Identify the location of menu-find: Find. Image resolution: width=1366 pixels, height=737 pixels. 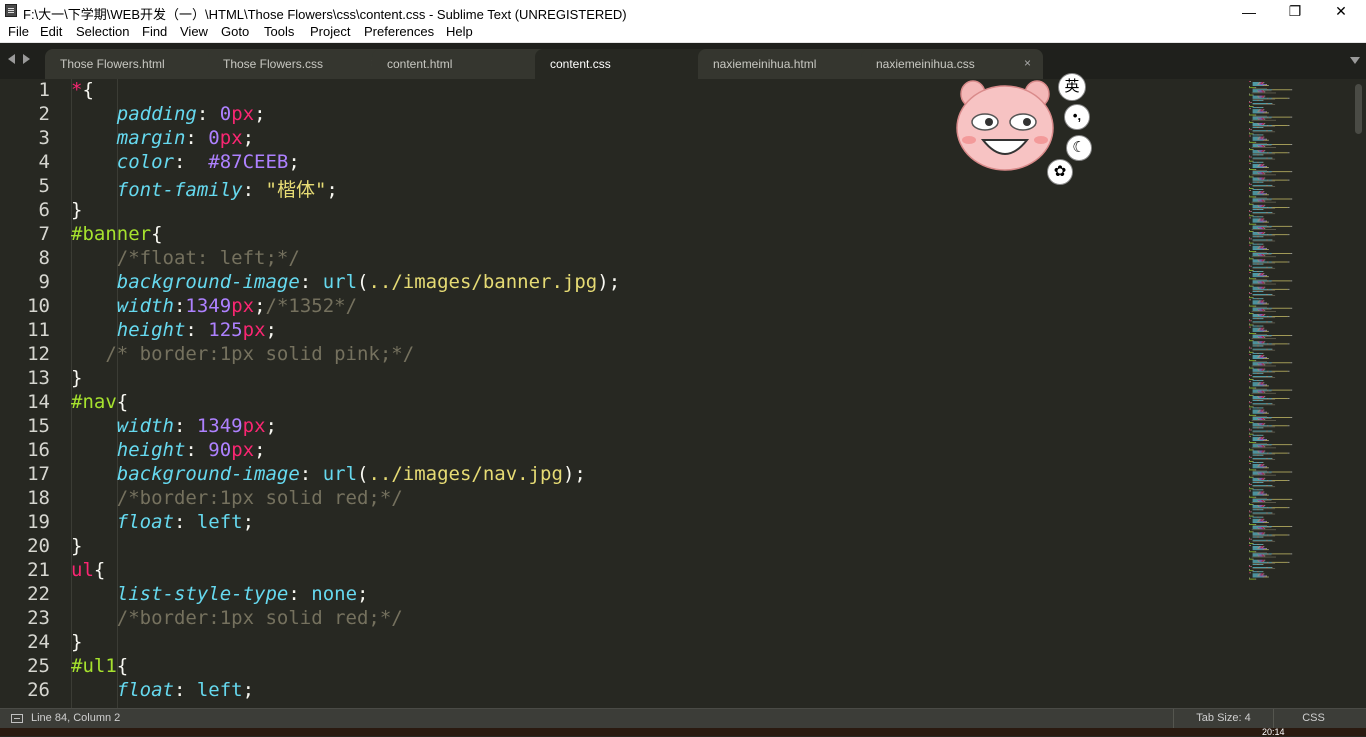
(154, 31).